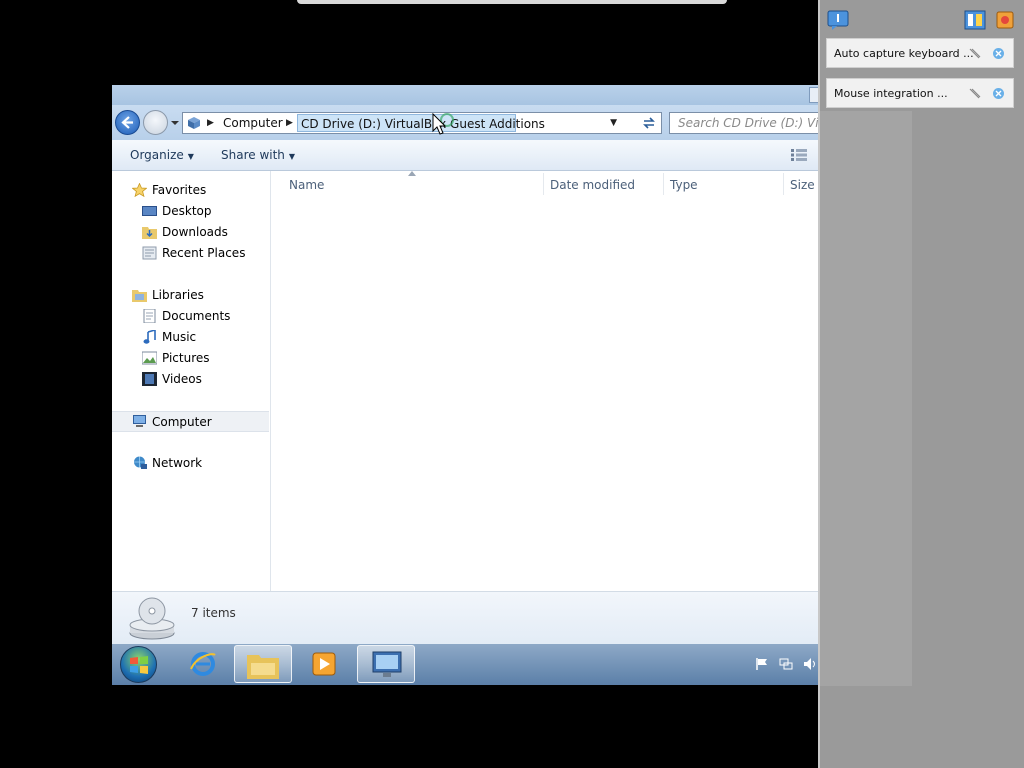 This screenshot has height=768, width=1024. Describe the element at coordinates (465, 155) in the screenshot. I see `command-bar: Organize ▼ Share with ▼` at that location.